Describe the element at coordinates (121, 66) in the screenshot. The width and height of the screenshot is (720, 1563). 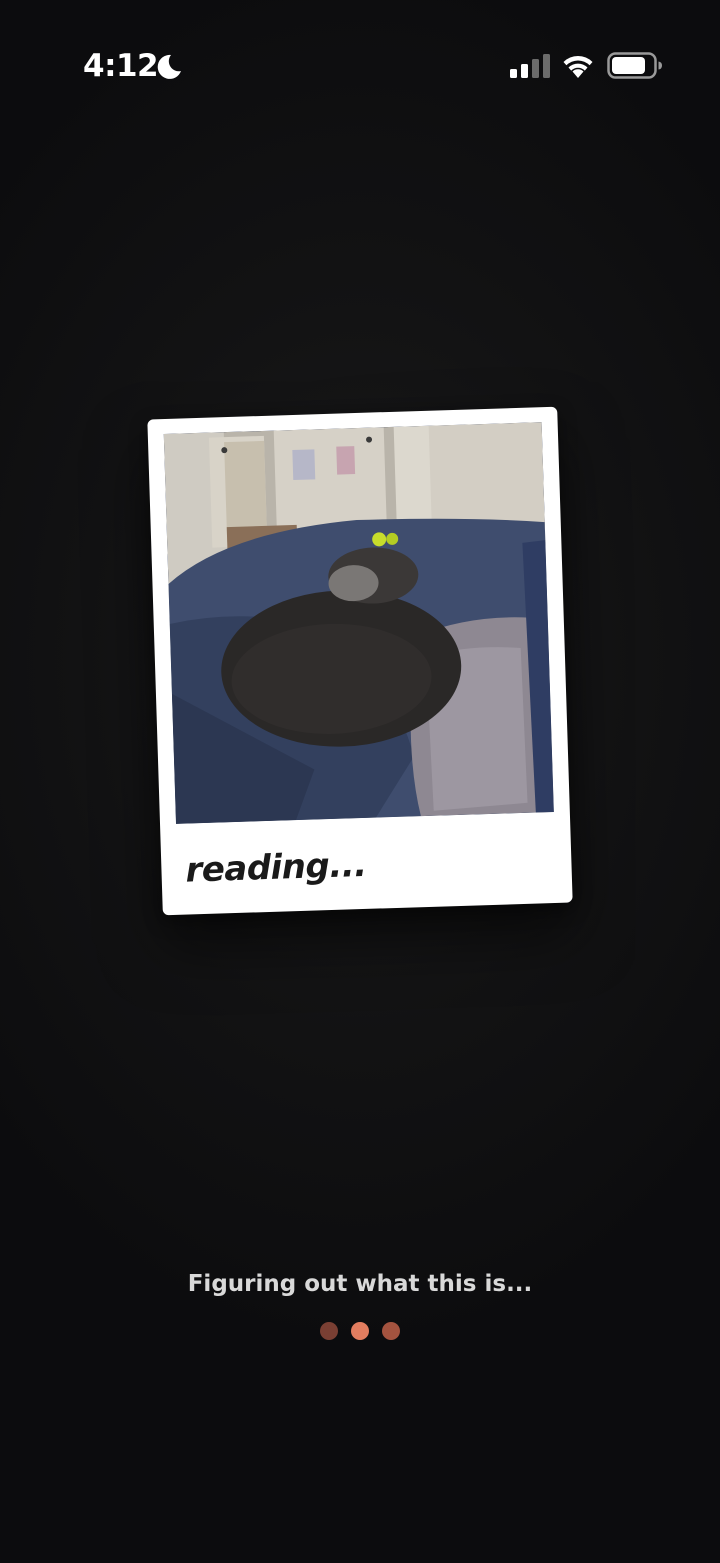
I see `status-time: 4:12` at that location.